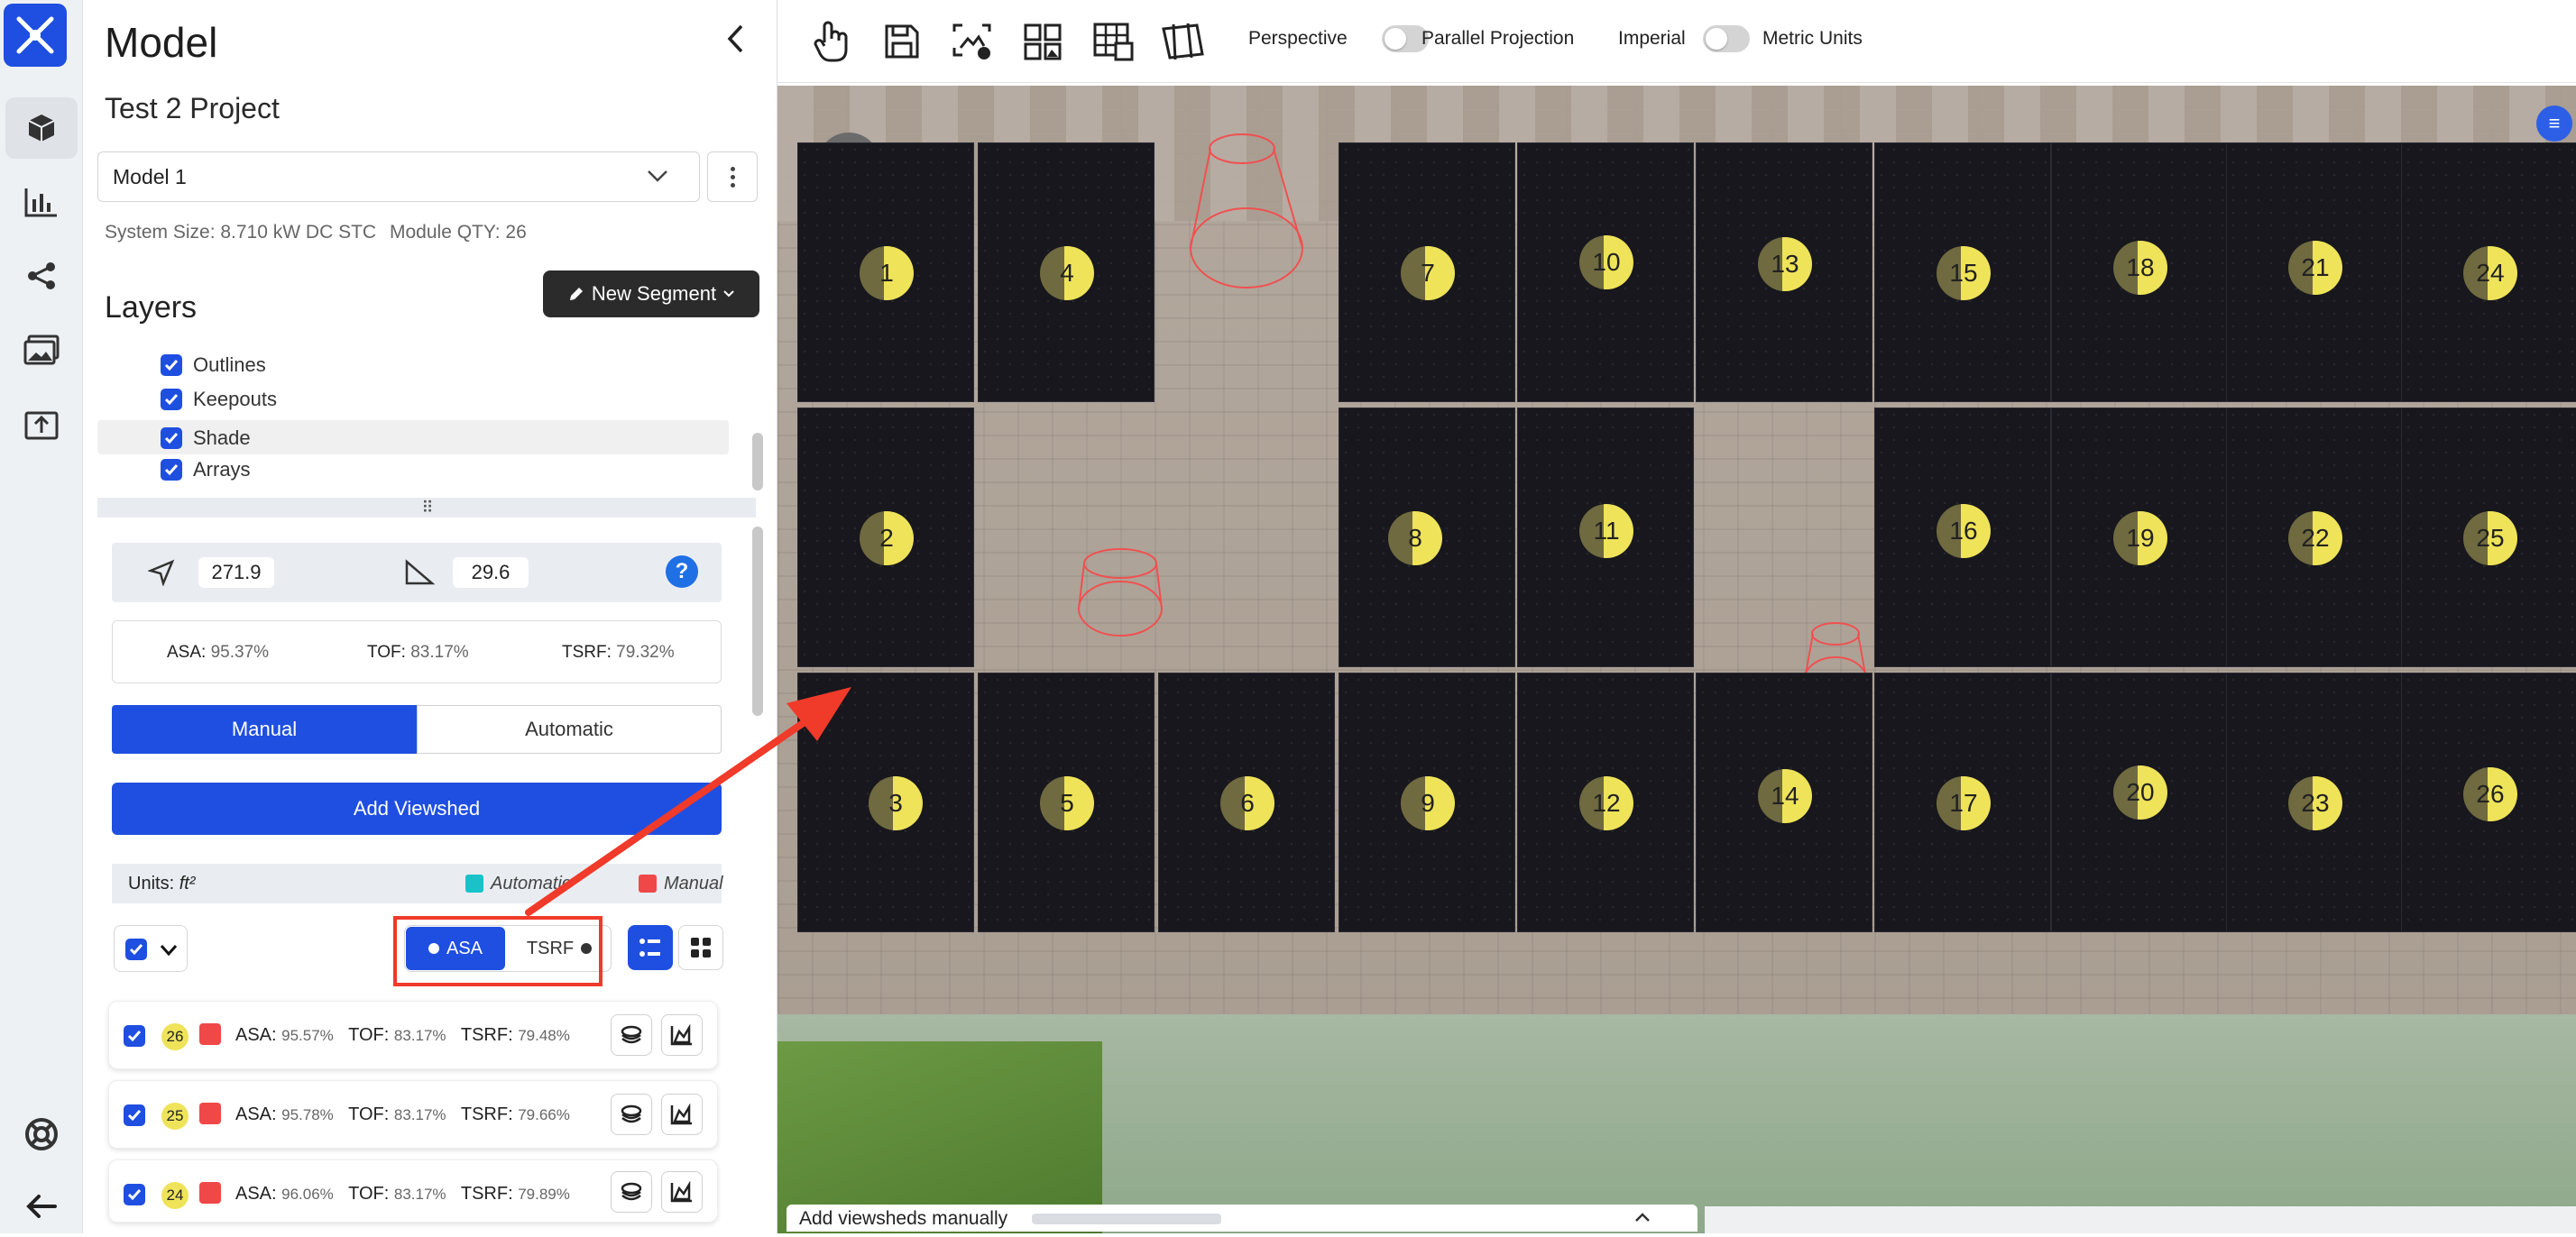 The height and width of the screenshot is (1237, 2576). What do you see at coordinates (151, 948) in the screenshot?
I see `select-all-dropdown` at bounding box center [151, 948].